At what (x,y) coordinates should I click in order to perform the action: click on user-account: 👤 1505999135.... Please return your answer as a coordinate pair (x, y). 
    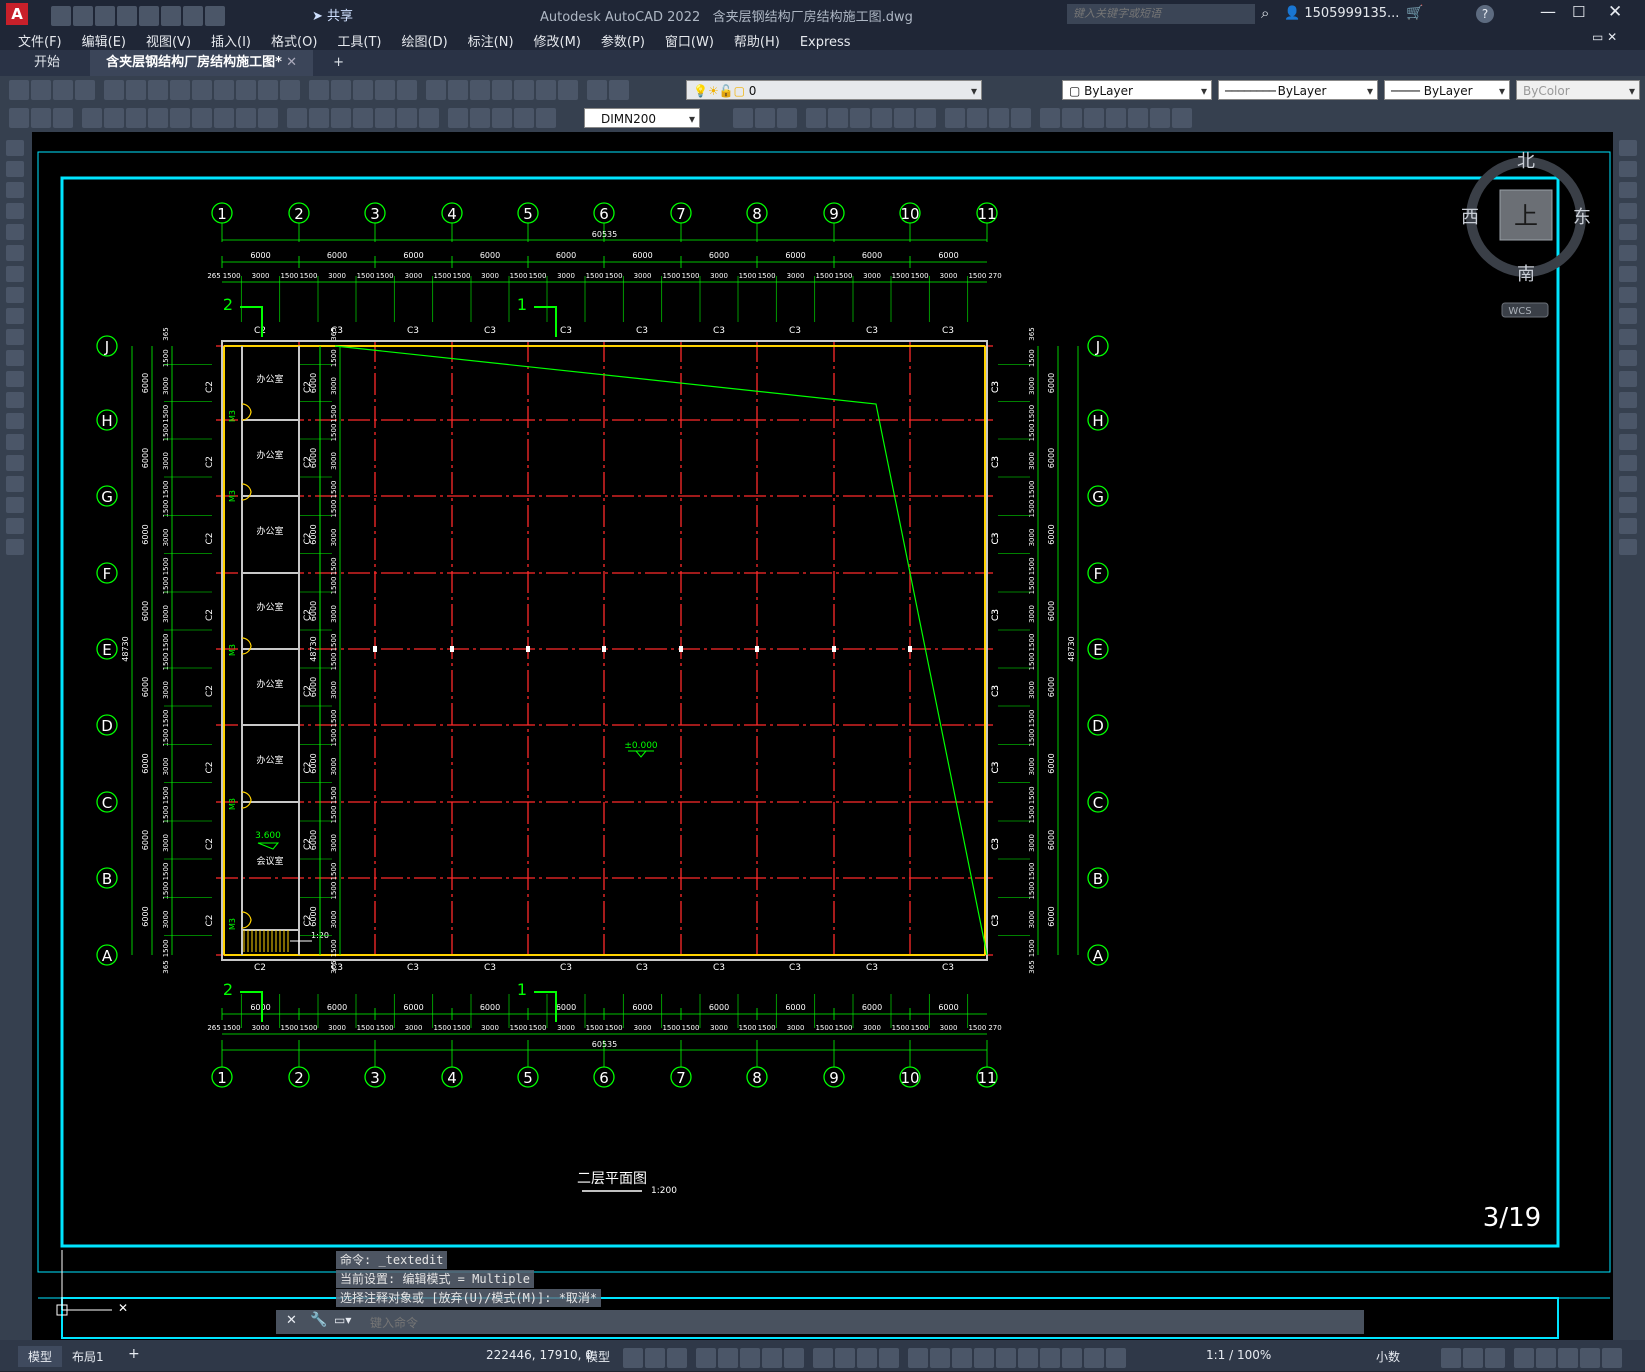
    Looking at the image, I should click on (1341, 13).